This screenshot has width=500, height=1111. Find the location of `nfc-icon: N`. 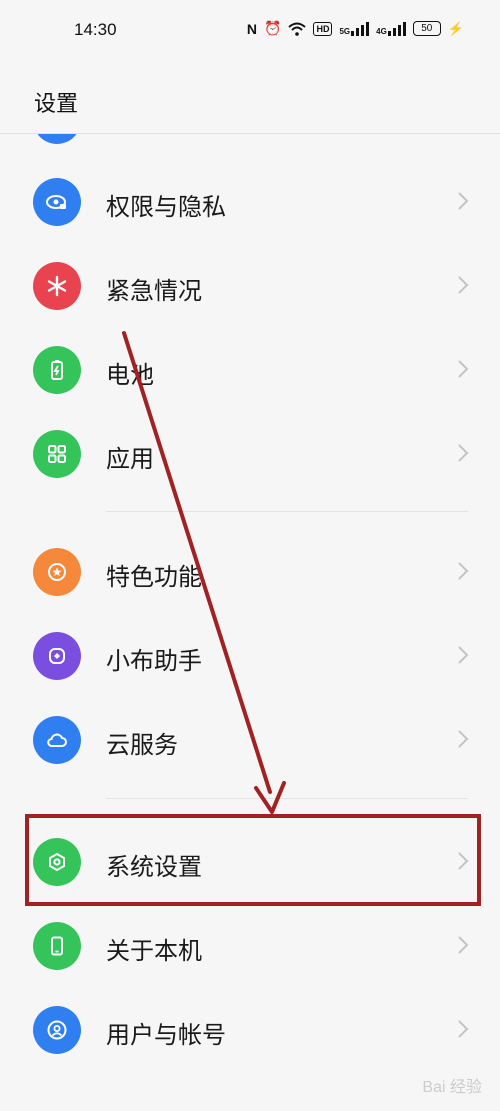

nfc-icon: N is located at coordinates (252, 28).